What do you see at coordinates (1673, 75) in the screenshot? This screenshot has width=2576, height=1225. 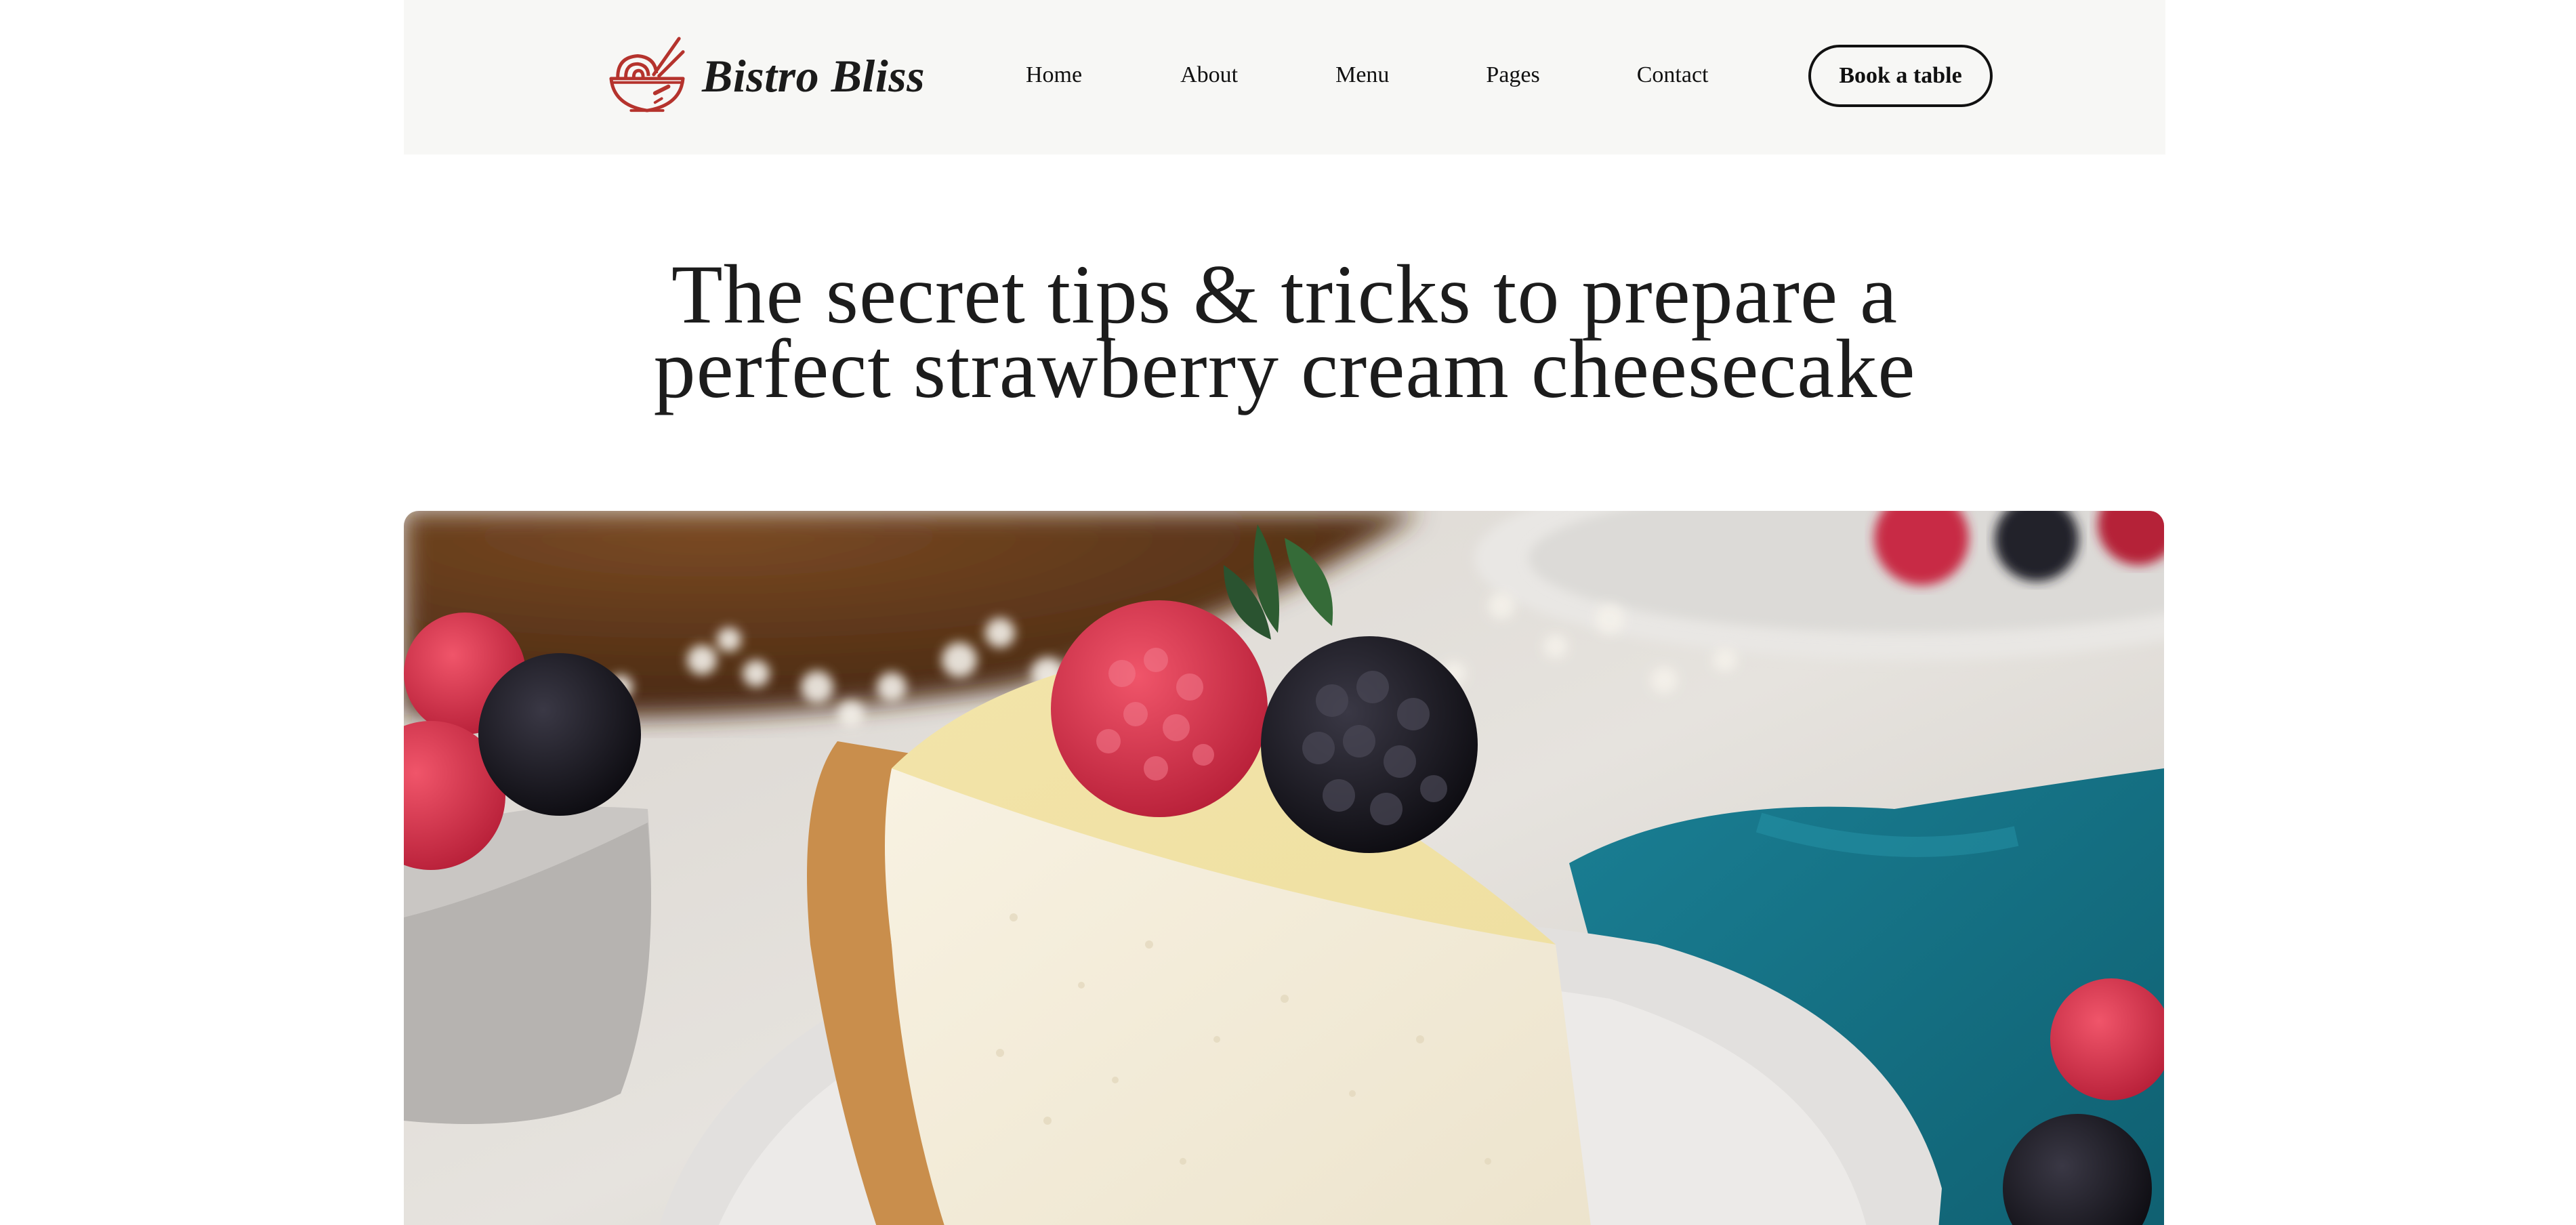 I see `nav-item-contact: Contact` at bounding box center [1673, 75].